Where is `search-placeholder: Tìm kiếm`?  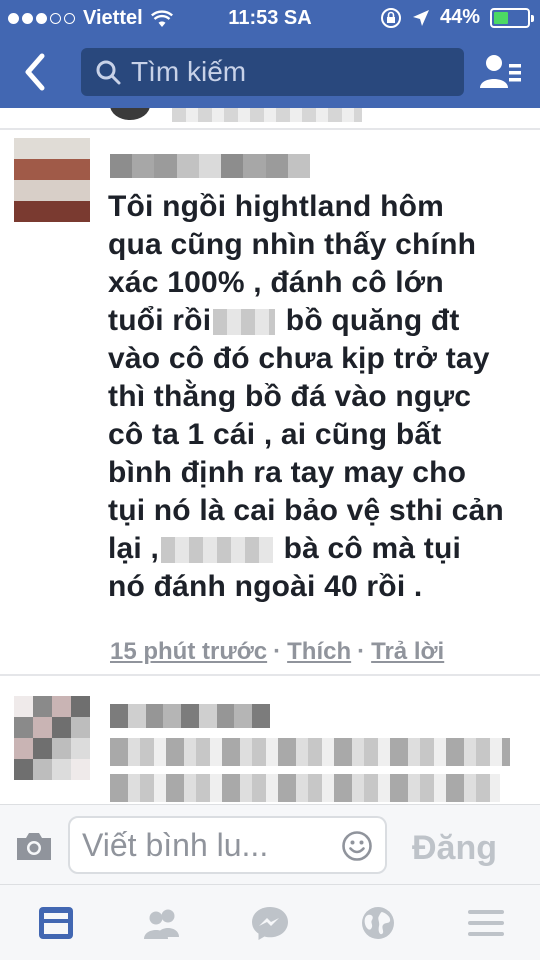 search-placeholder: Tìm kiếm is located at coordinates (189, 71).